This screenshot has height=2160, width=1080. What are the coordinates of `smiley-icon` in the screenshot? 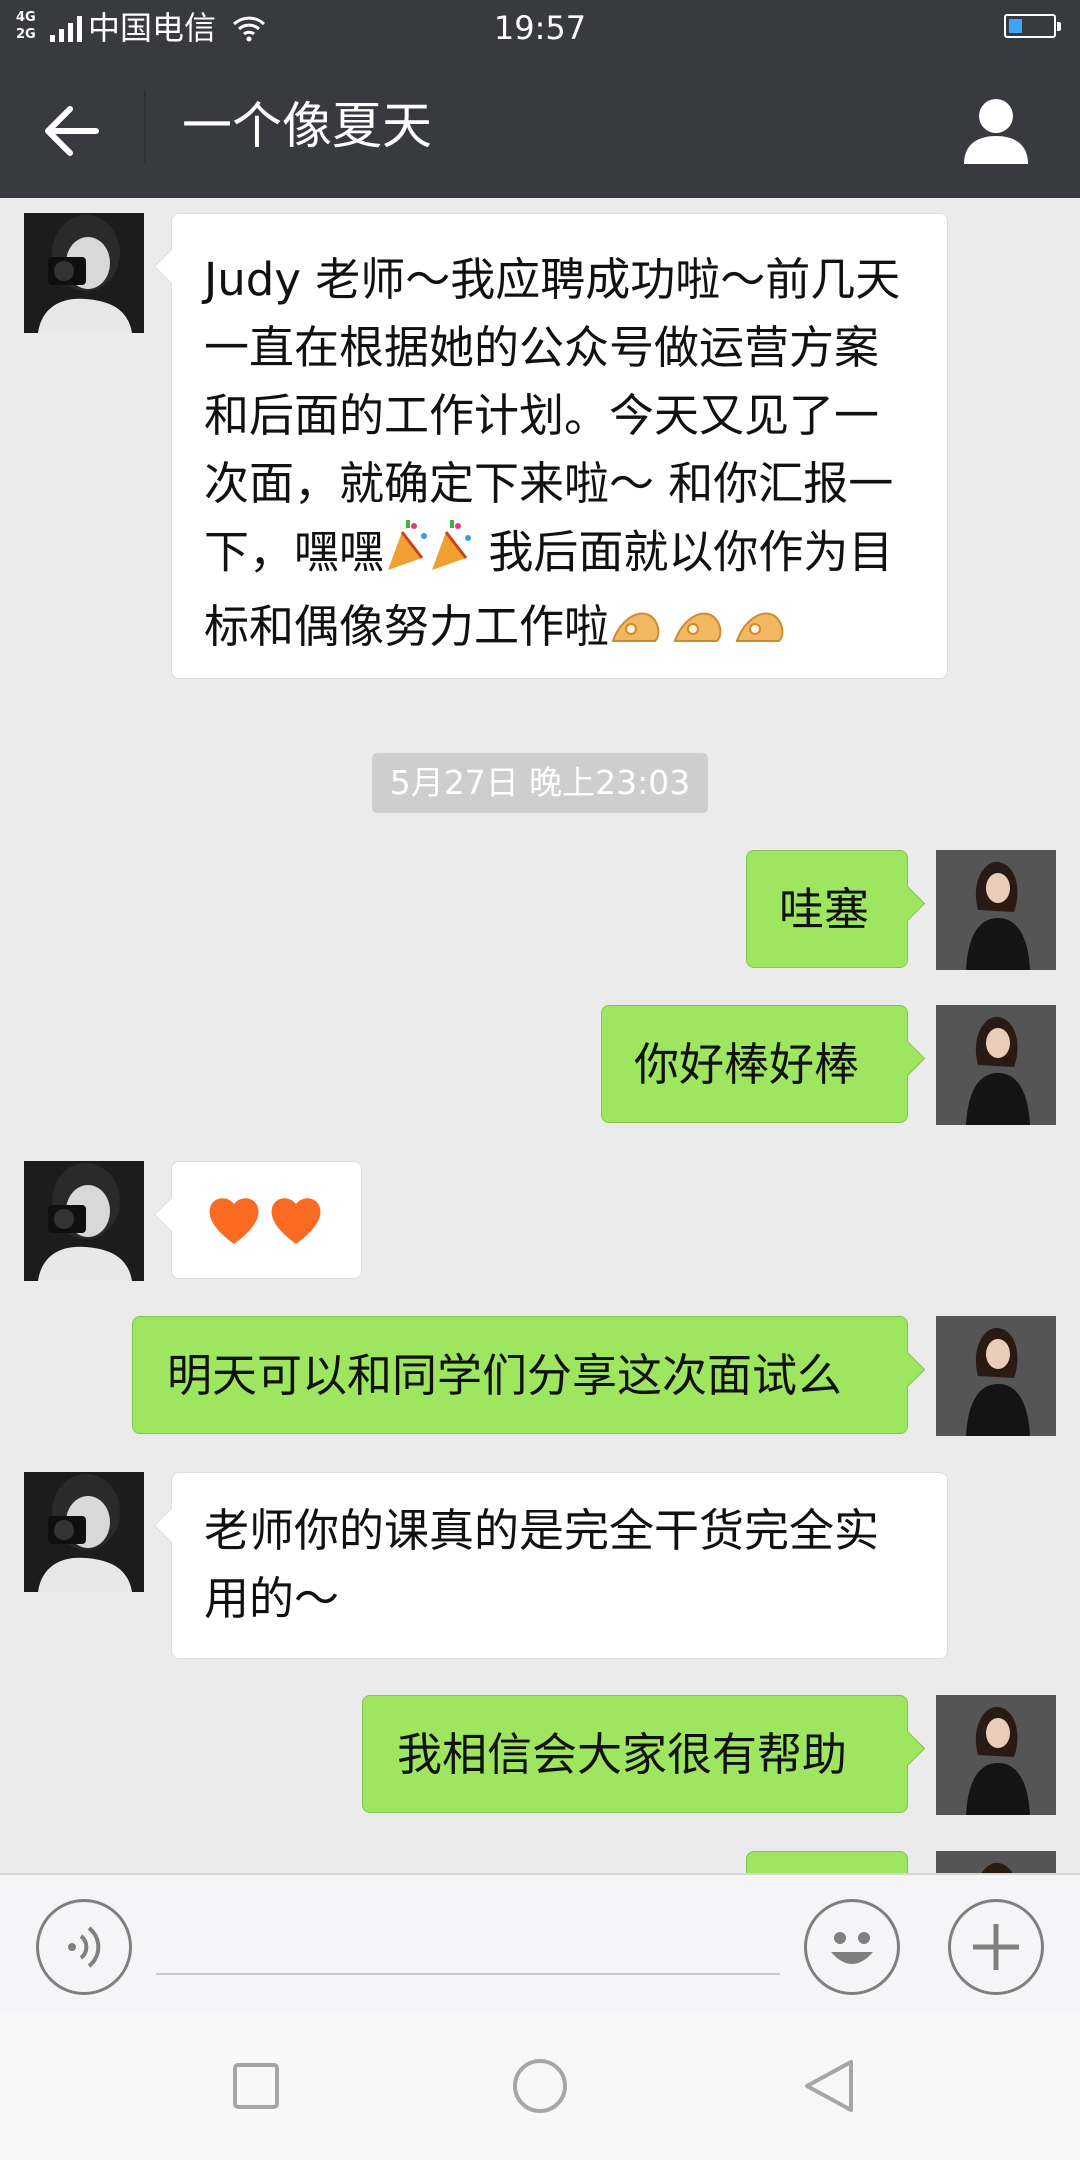 It's located at (852, 1948).